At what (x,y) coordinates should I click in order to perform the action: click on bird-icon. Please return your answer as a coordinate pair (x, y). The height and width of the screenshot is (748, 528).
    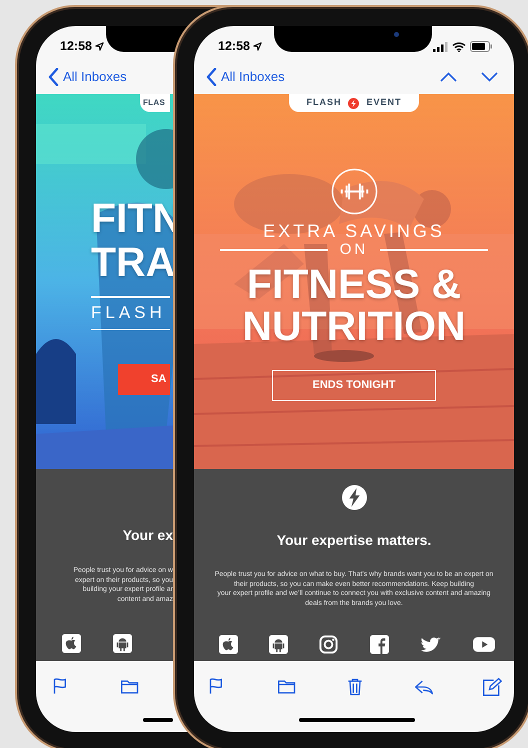
    Looking at the image, I should click on (431, 644).